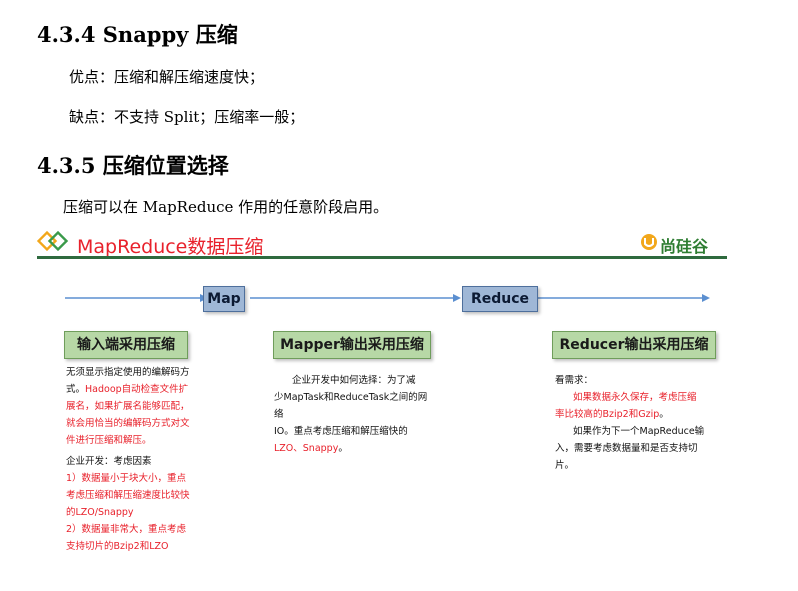 This screenshot has width=798, height=591. Describe the element at coordinates (382, 257) in the screenshot. I see `banner-rule` at that location.